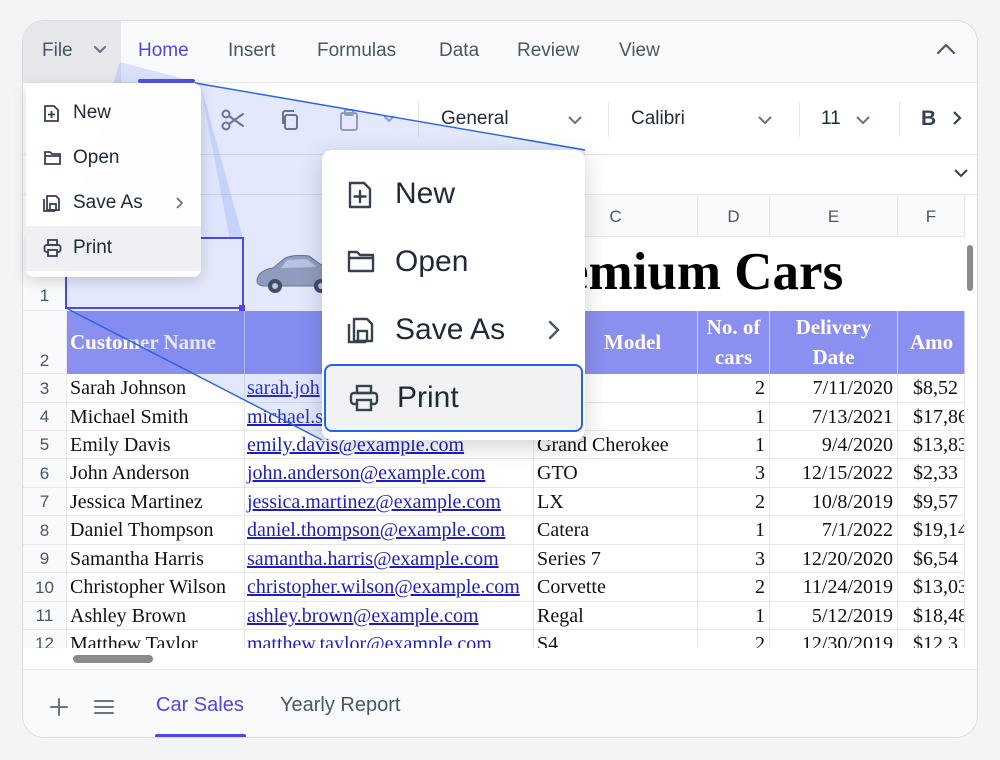 The height and width of the screenshot is (760, 1000). Describe the element at coordinates (946, 49) in the screenshot. I see `chevron-up-icon` at that location.